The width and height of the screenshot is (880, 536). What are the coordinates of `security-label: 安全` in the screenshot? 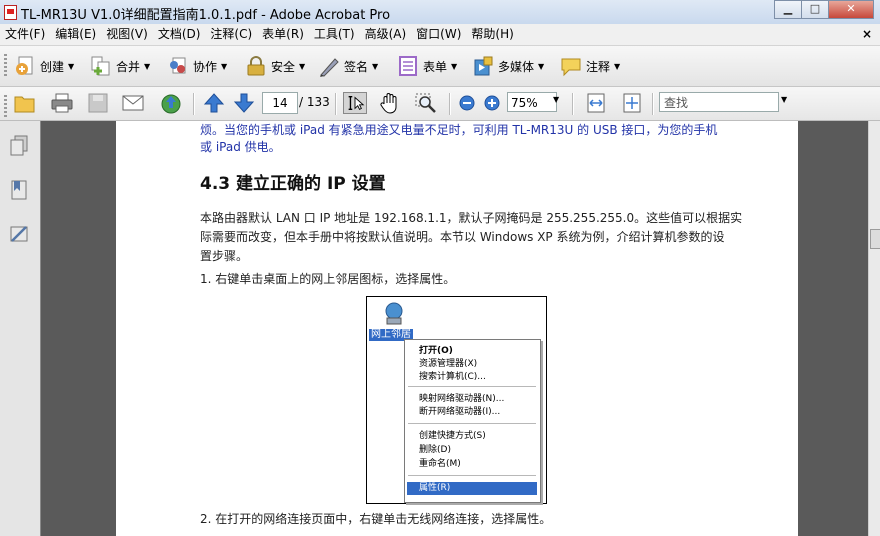 It's located at (283, 66).